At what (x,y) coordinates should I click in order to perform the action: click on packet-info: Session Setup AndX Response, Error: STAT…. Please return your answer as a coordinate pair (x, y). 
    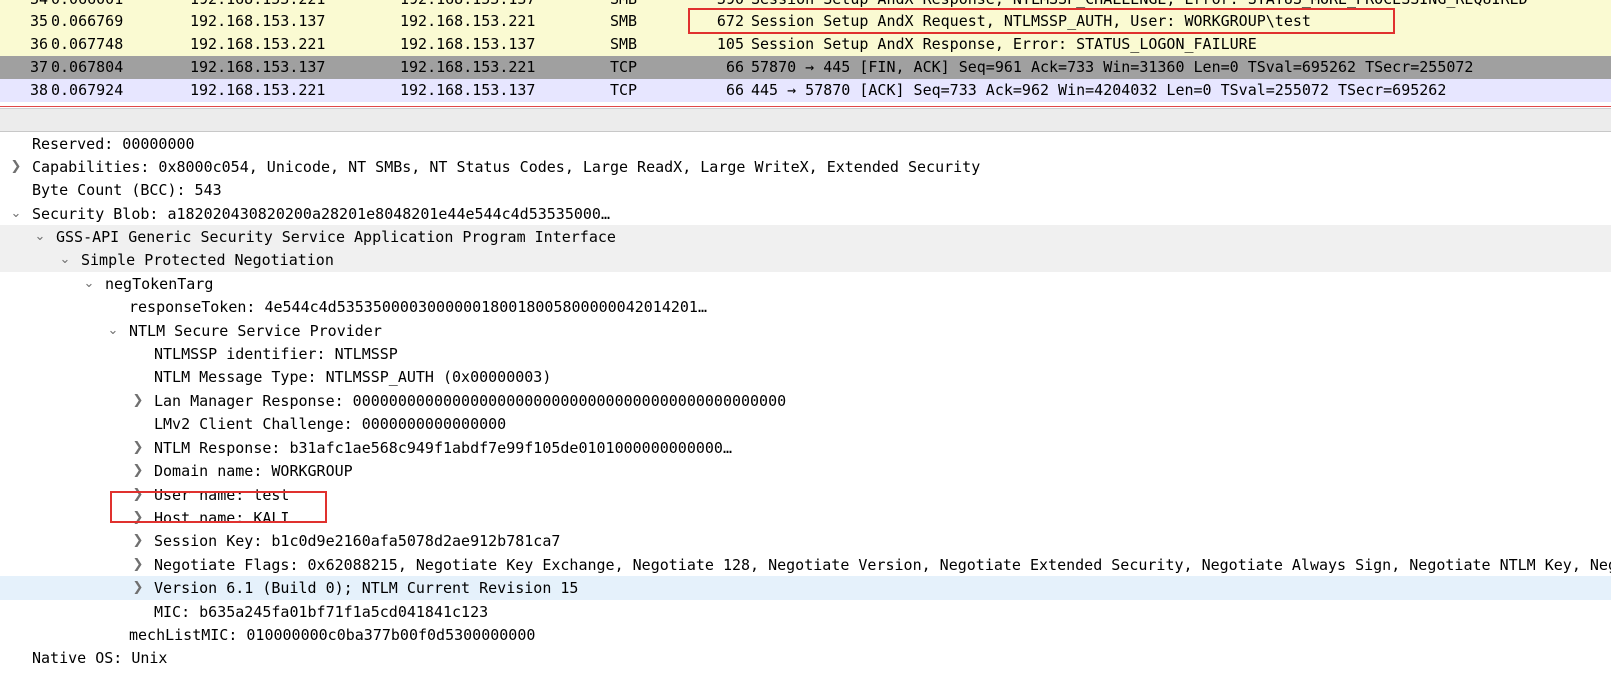
    Looking at the image, I should click on (1004, 44).